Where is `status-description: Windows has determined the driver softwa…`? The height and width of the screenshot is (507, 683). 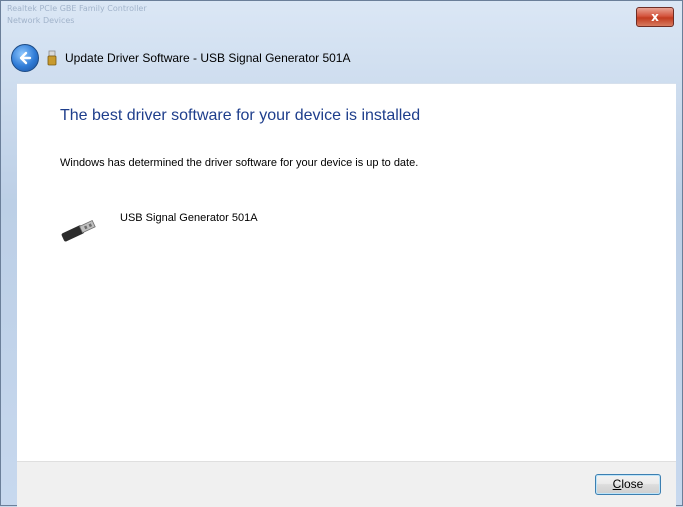 status-description: Windows has determined the driver softwa… is located at coordinates (239, 163).